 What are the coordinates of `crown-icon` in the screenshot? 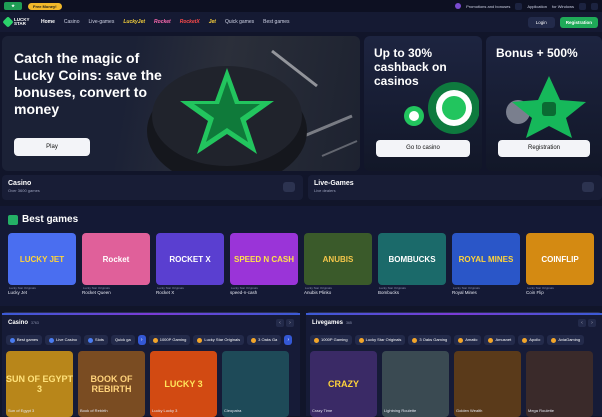 It's located at (13, 219).